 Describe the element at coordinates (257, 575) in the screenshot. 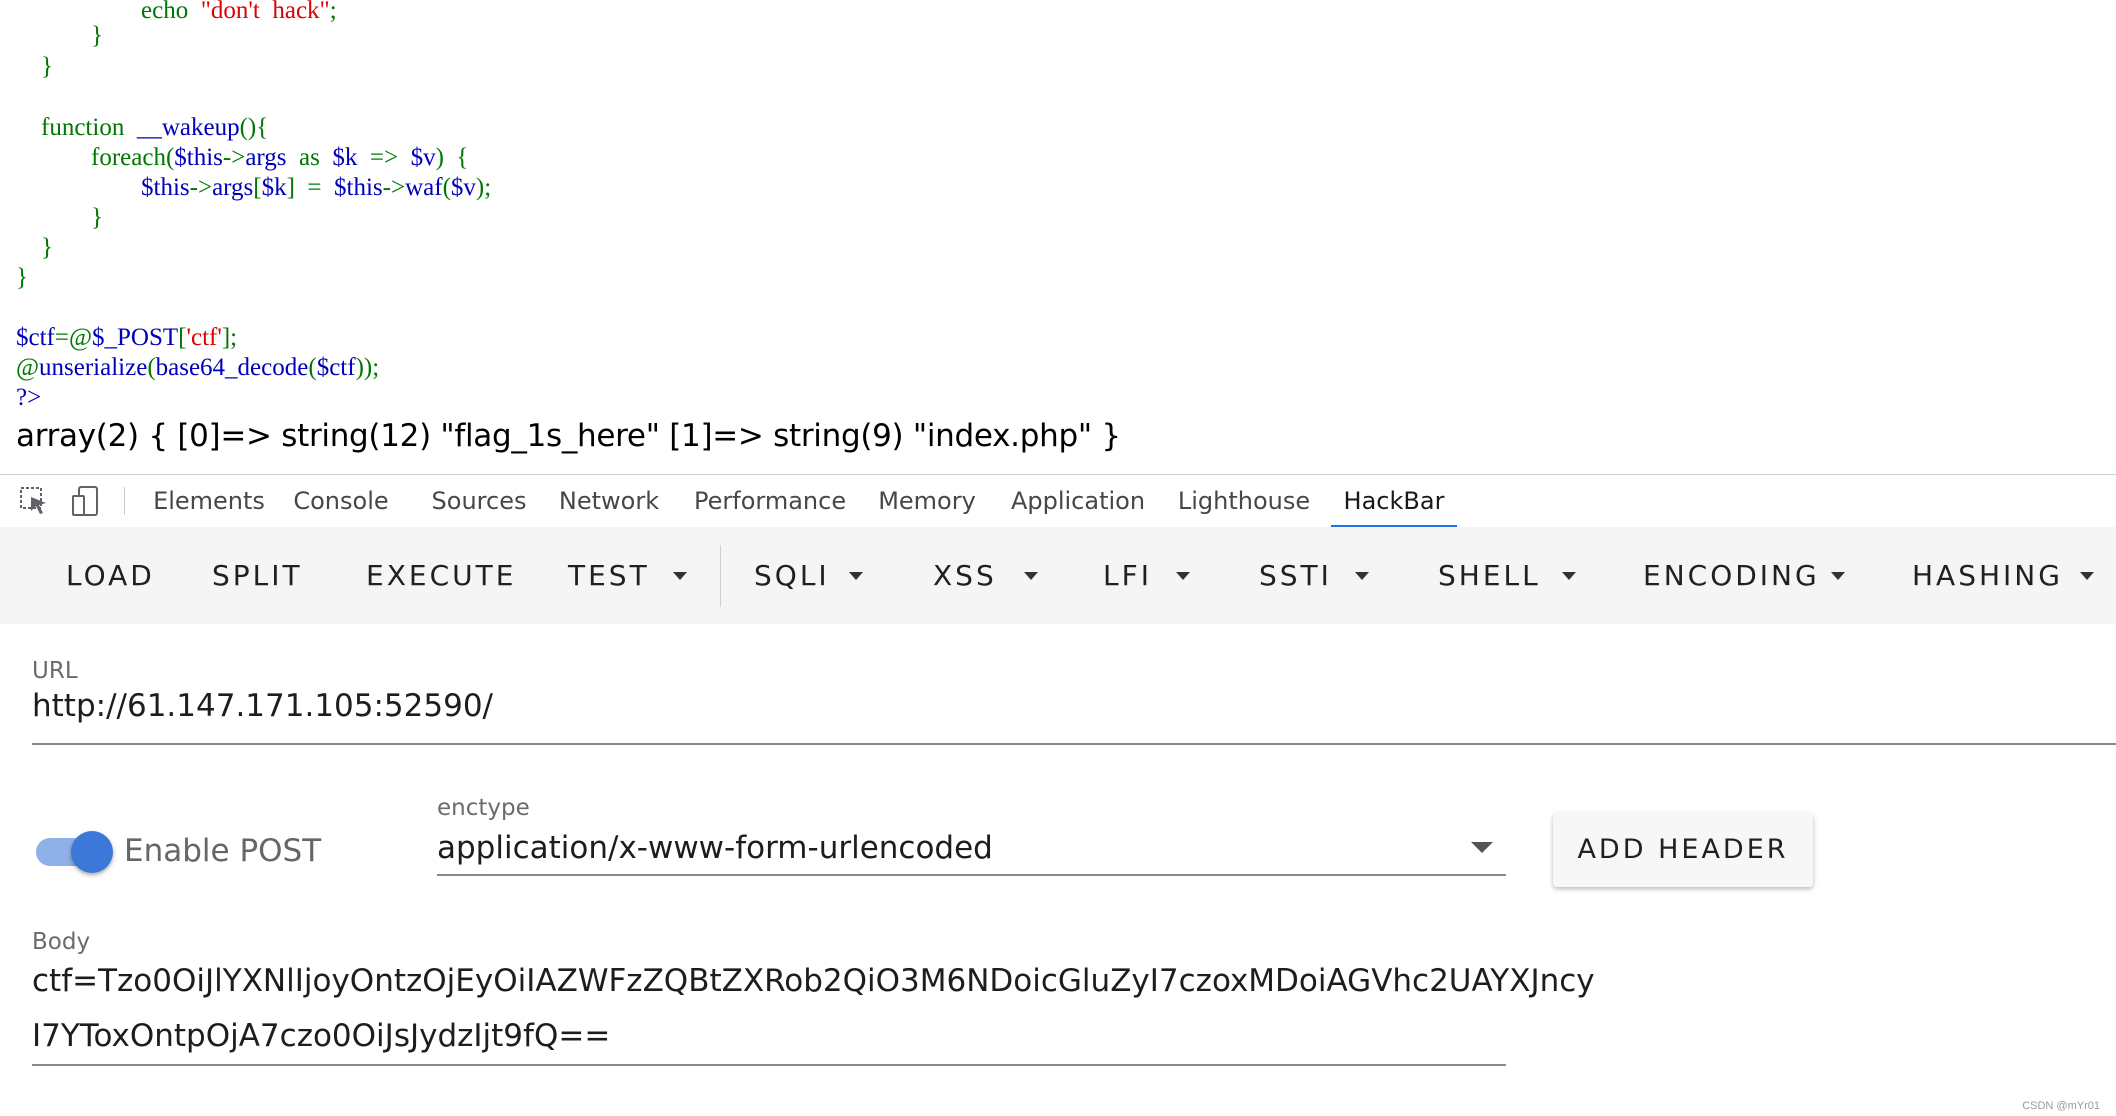

I see `split-button: SPLIT` at that location.